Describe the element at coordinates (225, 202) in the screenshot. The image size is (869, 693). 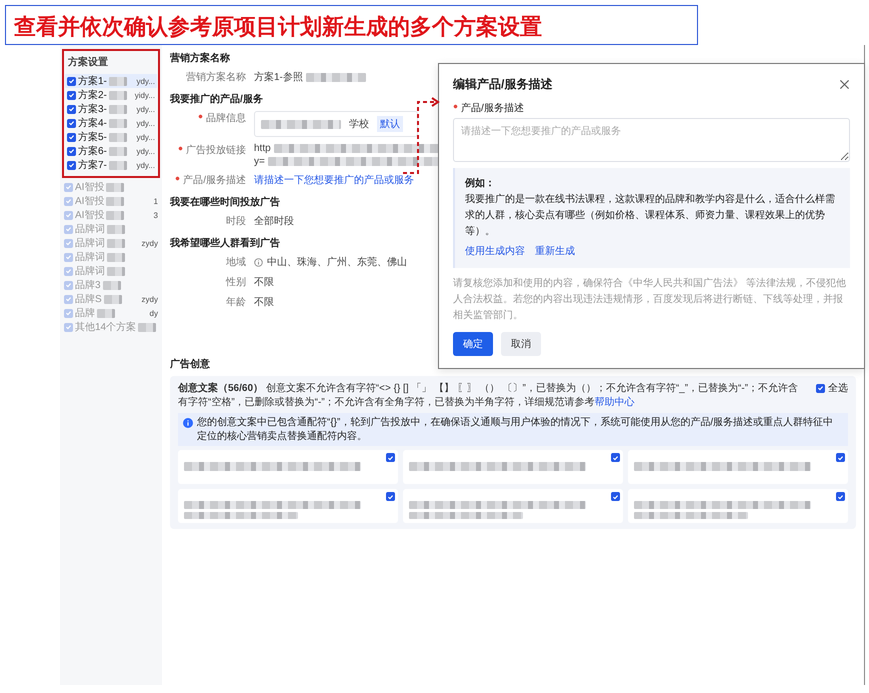
I see `section-heading: 我要在哪些时间投放广告` at that location.